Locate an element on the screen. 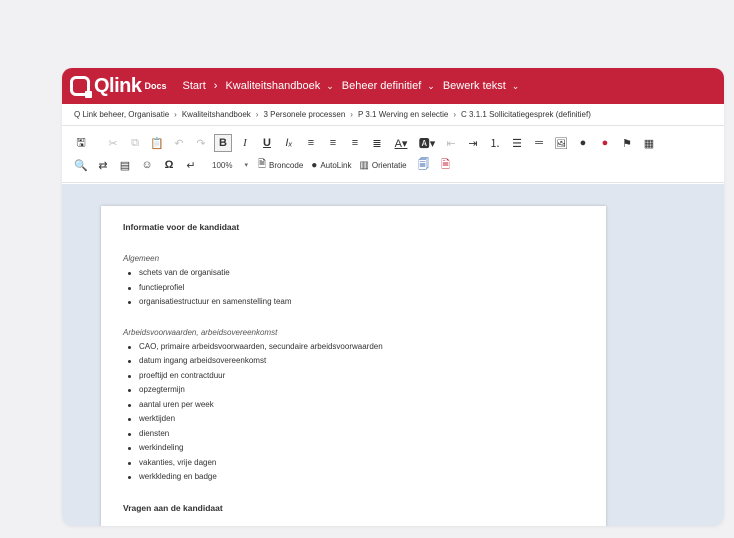 The width and height of the screenshot is (734, 538). remove-format-icon: Iₓ is located at coordinates (289, 143).